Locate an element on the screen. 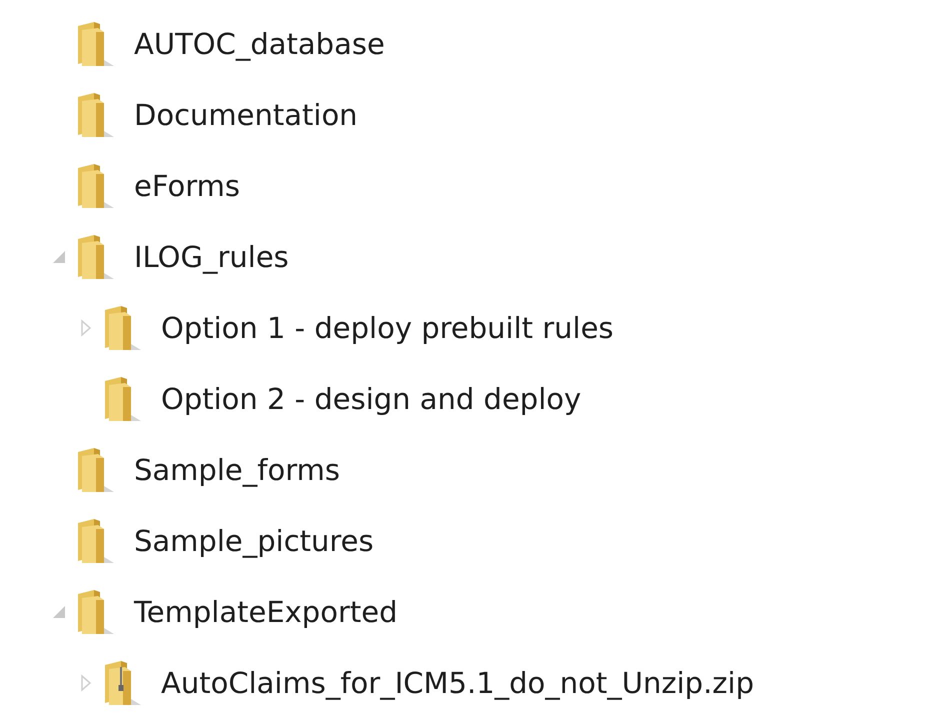 This screenshot has height=715, width=940. tree-item: TemplateExported is located at coordinates (266, 611).